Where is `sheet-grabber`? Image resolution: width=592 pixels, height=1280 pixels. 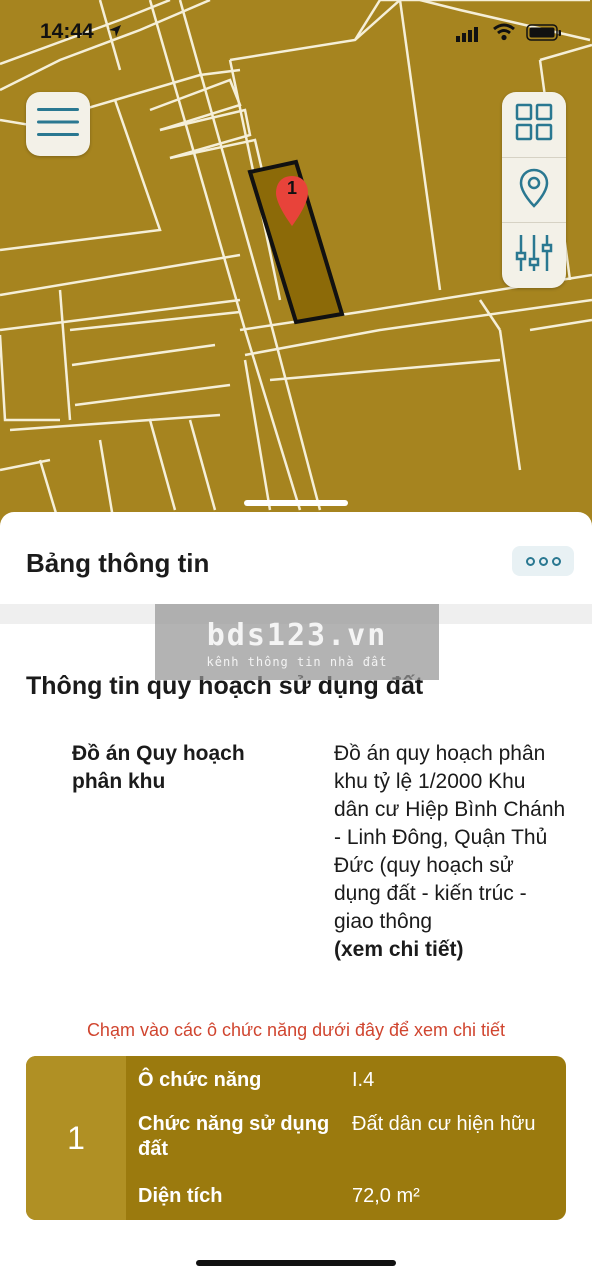 sheet-grabber is located at coordinates (296, 503).